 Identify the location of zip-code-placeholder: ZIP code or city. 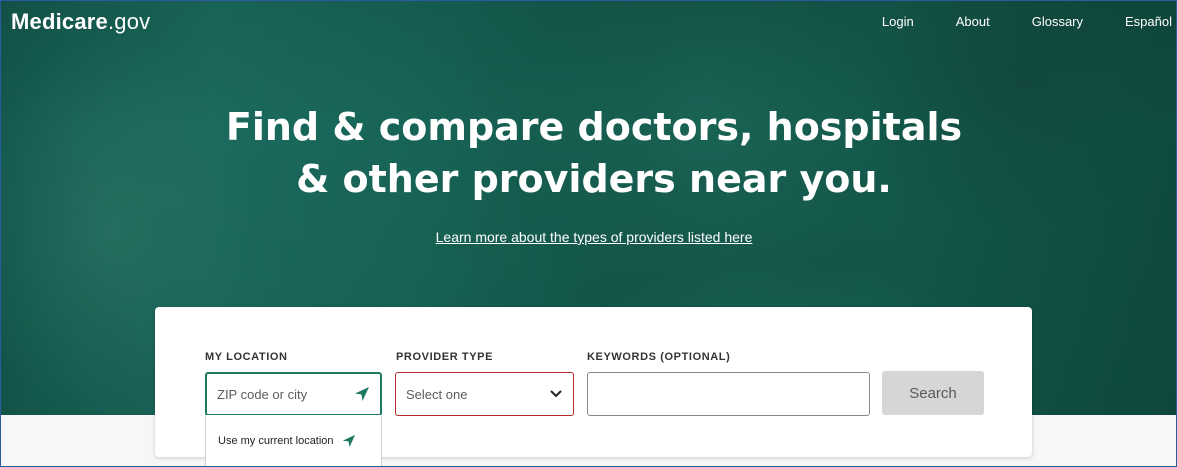
(262, 394).